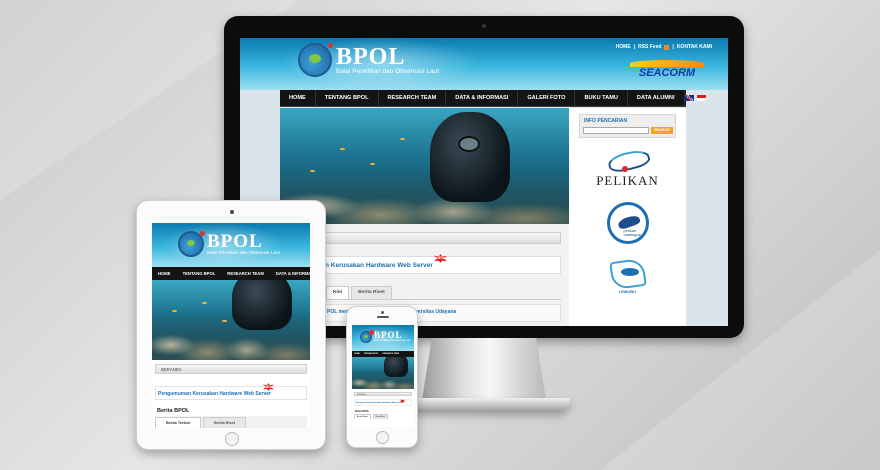  Describe the element at coordinates (656, 98) in the screenshot. I see `nav-item-data-alumni: DATA ALUMNI` at that location.